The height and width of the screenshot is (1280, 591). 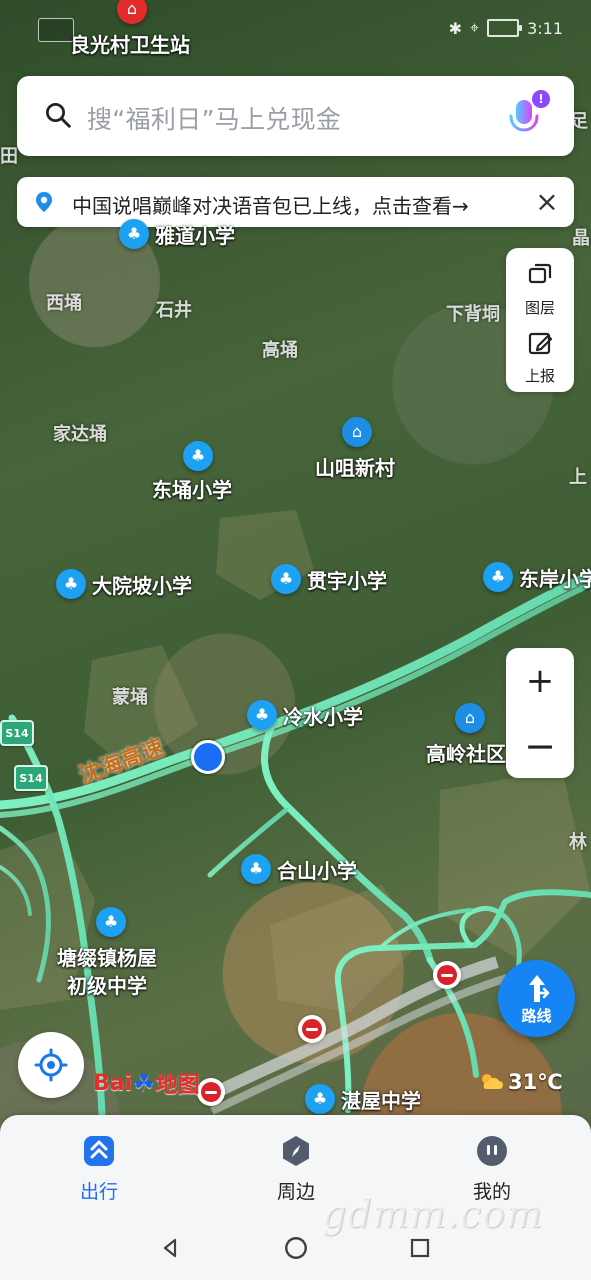 What do you see at coordinates (130, 697) in the screenshot?
I see `area-label-mengyong: 蒙埇` at bounding box center [130, 697].